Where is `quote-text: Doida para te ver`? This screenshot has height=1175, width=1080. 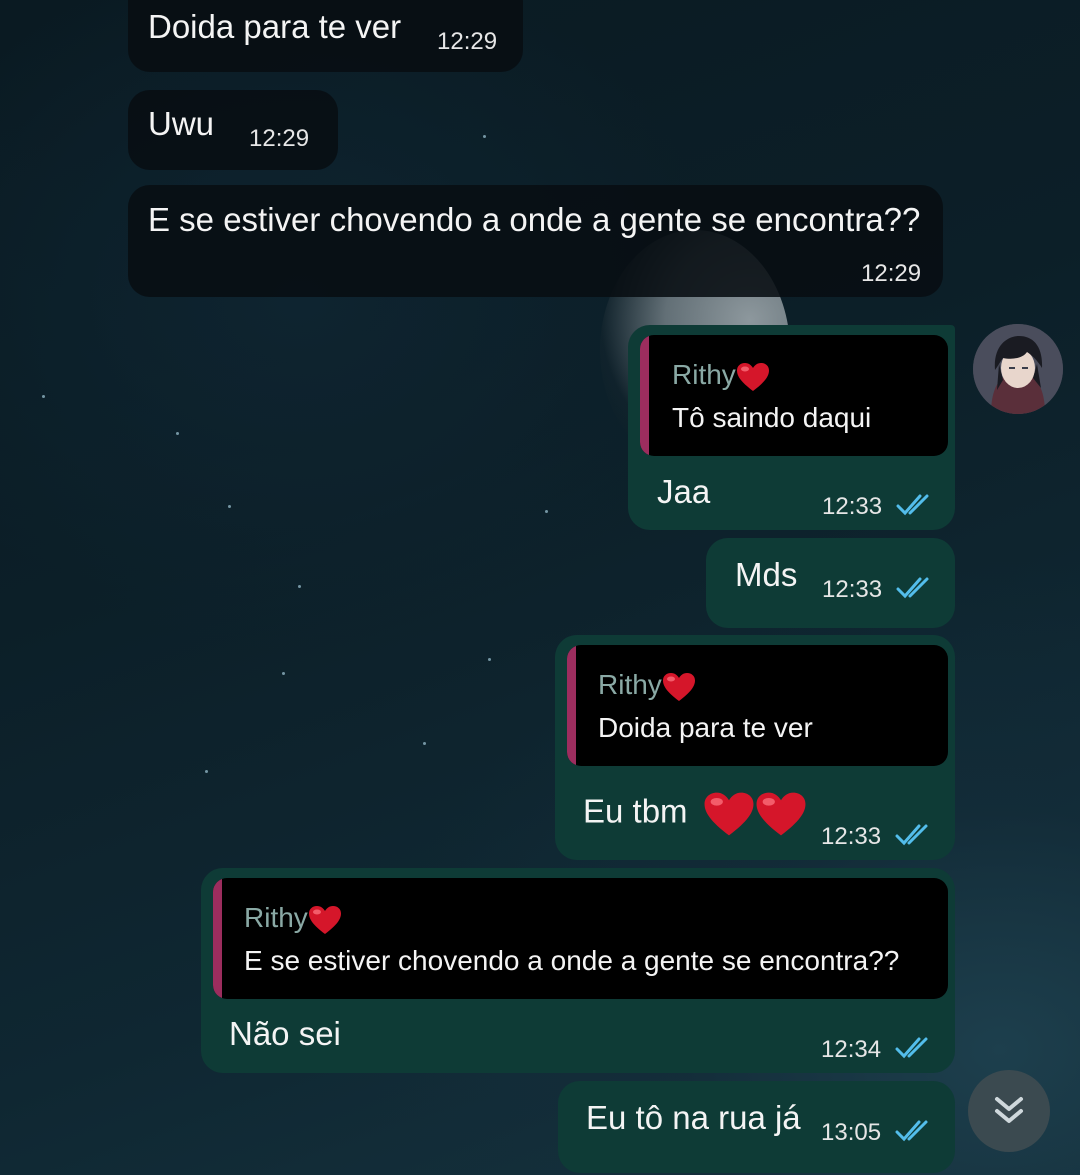 quote-text: Doida para te ver is located at coordinates (705, 727).